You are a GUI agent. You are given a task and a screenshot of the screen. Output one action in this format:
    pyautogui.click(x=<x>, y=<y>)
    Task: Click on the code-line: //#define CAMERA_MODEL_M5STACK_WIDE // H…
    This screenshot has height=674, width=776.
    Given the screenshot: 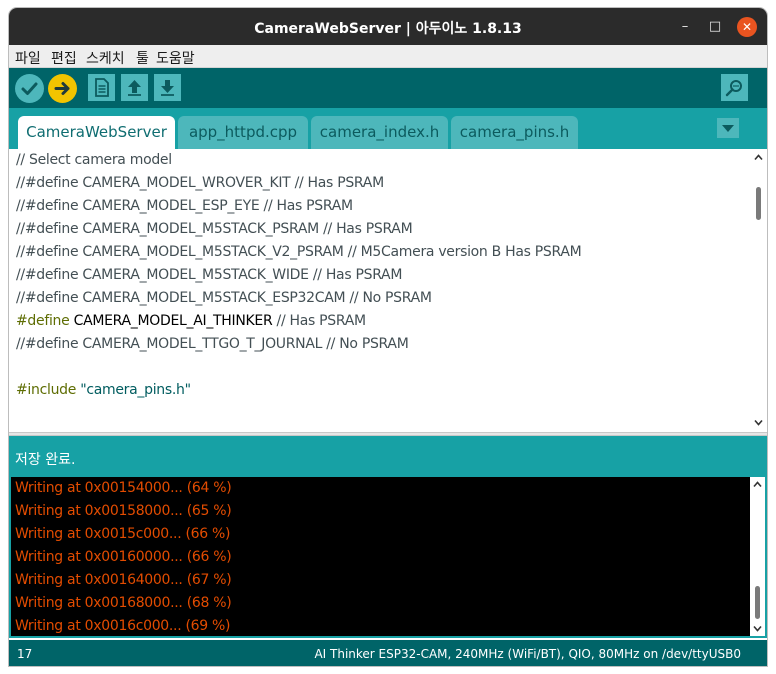 What is the action you would take?
    pyautogui.click(x=209, y=275)
    